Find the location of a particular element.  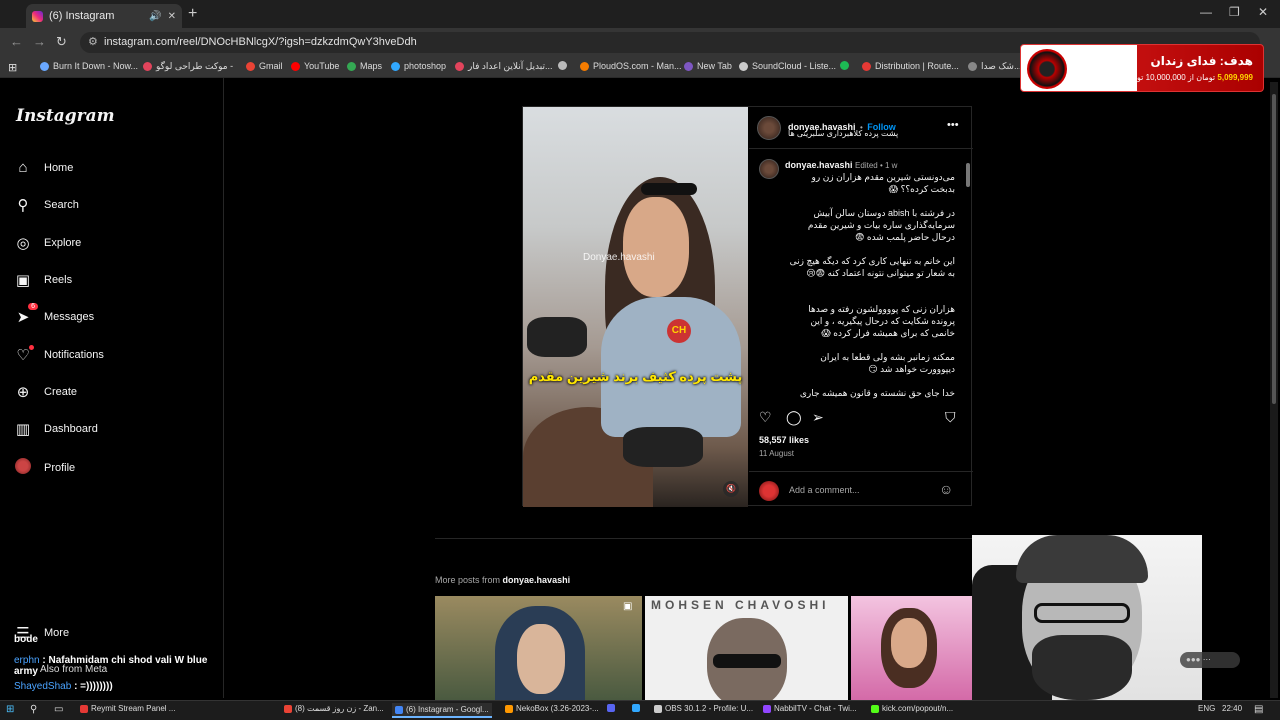

bookmark-item: Maps is located at coordinates (364, 66).